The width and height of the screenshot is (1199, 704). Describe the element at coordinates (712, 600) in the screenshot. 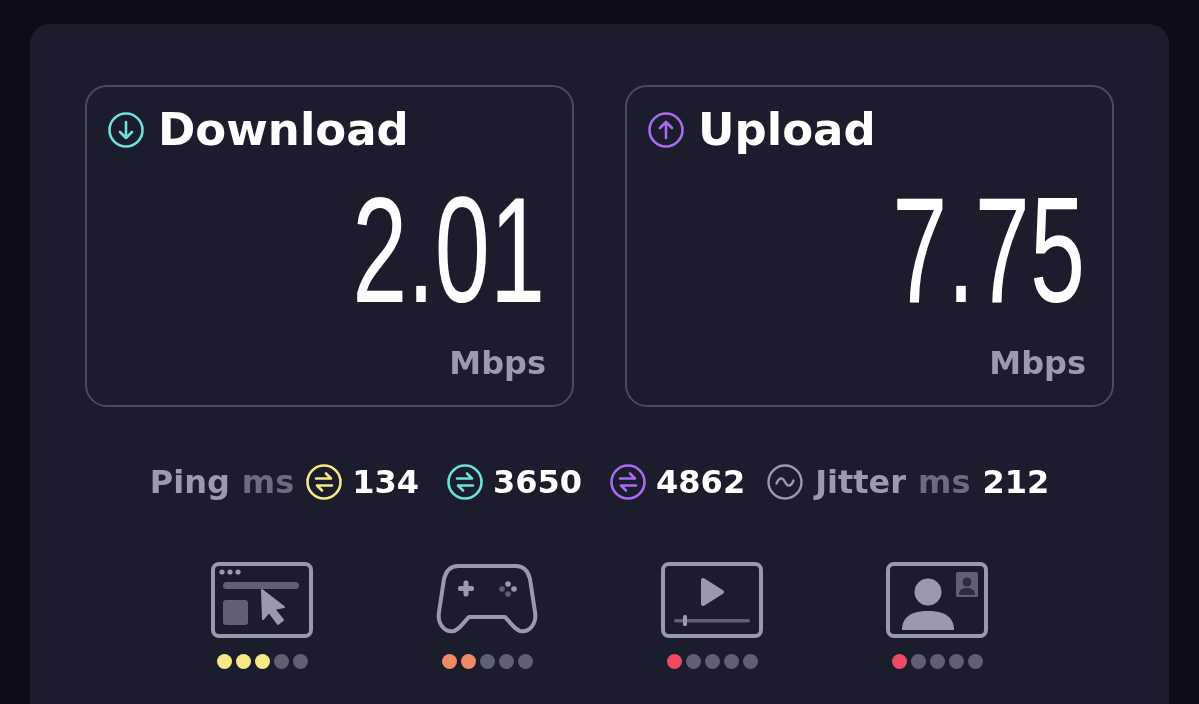

I see `video-player-icon` at that location.